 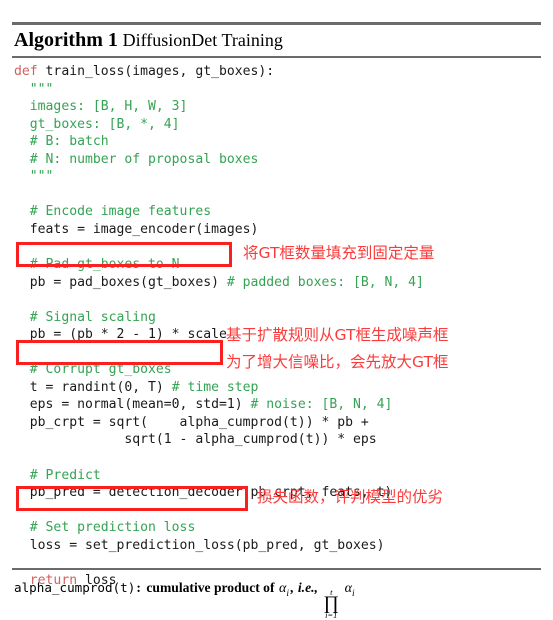 I want to click on code-line: feats = image_encoder(images), so click(x=279, y=230).